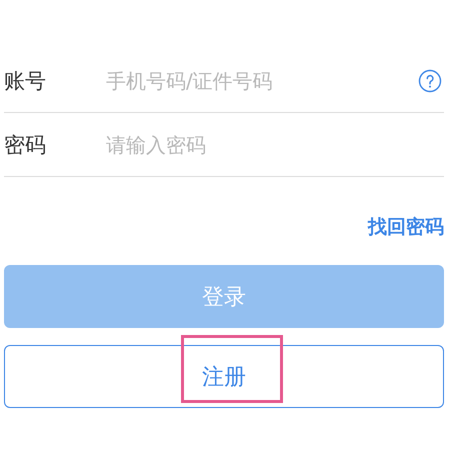 The image size is (456, 467). I want to click on register-button: 注册, so click(224, 376).